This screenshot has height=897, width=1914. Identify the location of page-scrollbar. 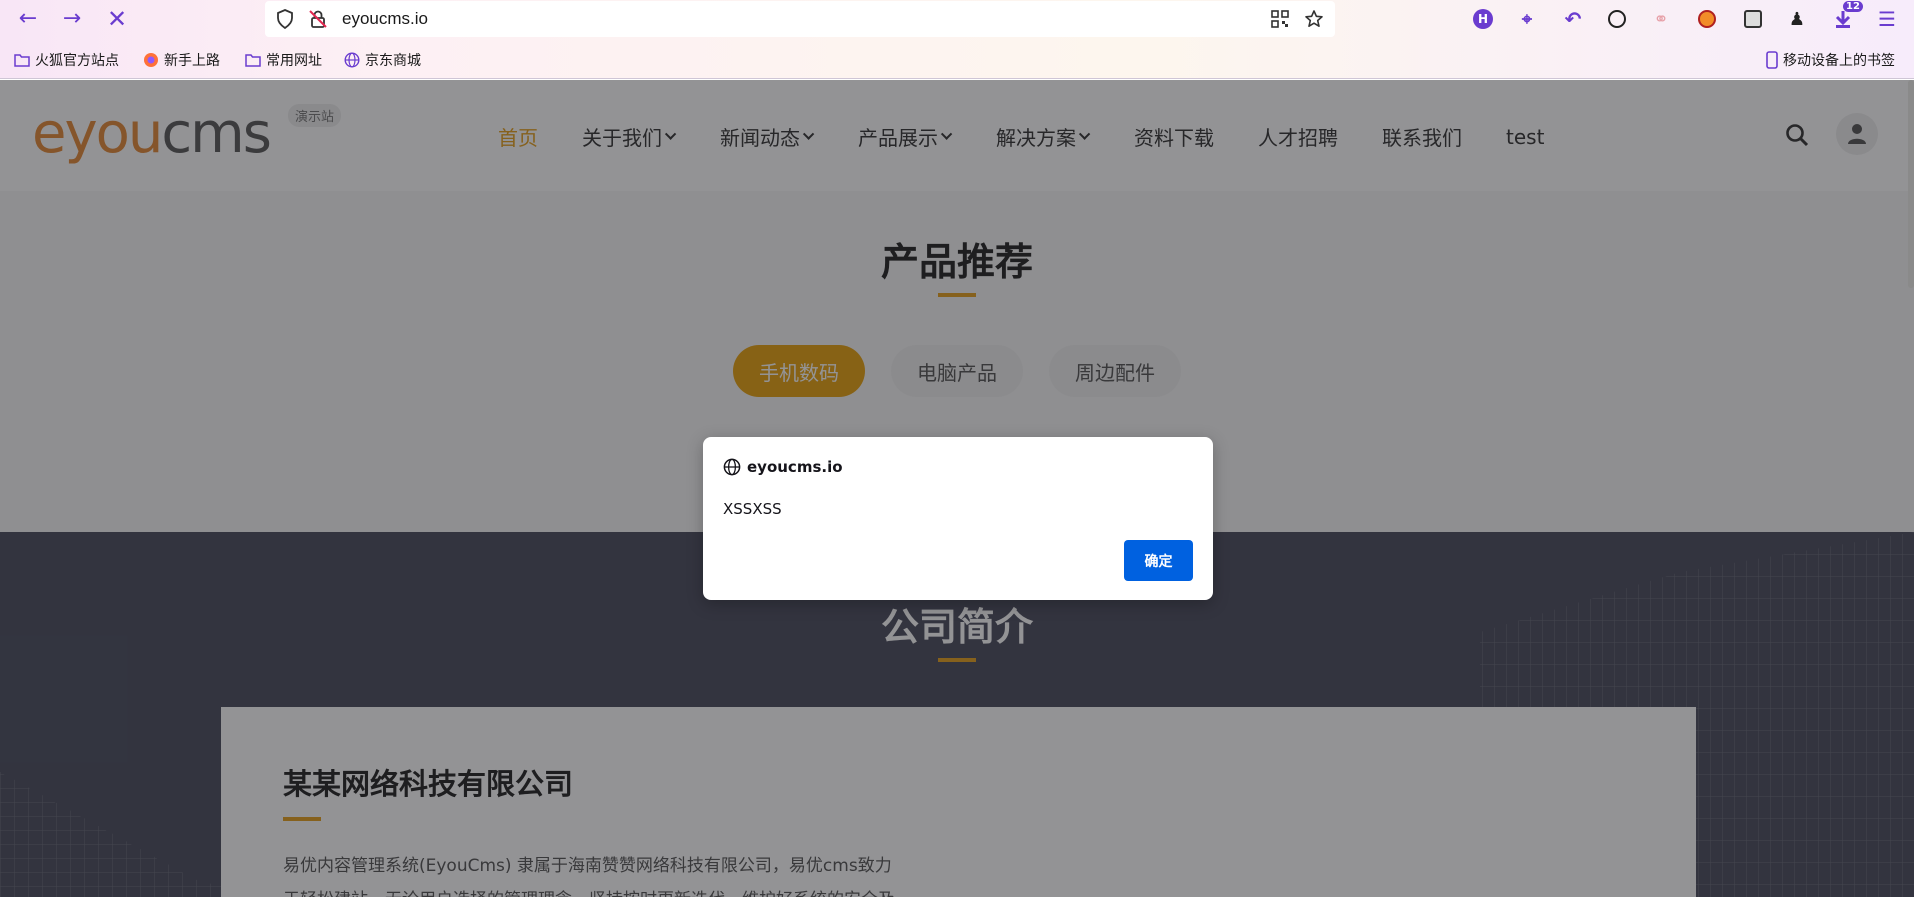
(1911, 184).